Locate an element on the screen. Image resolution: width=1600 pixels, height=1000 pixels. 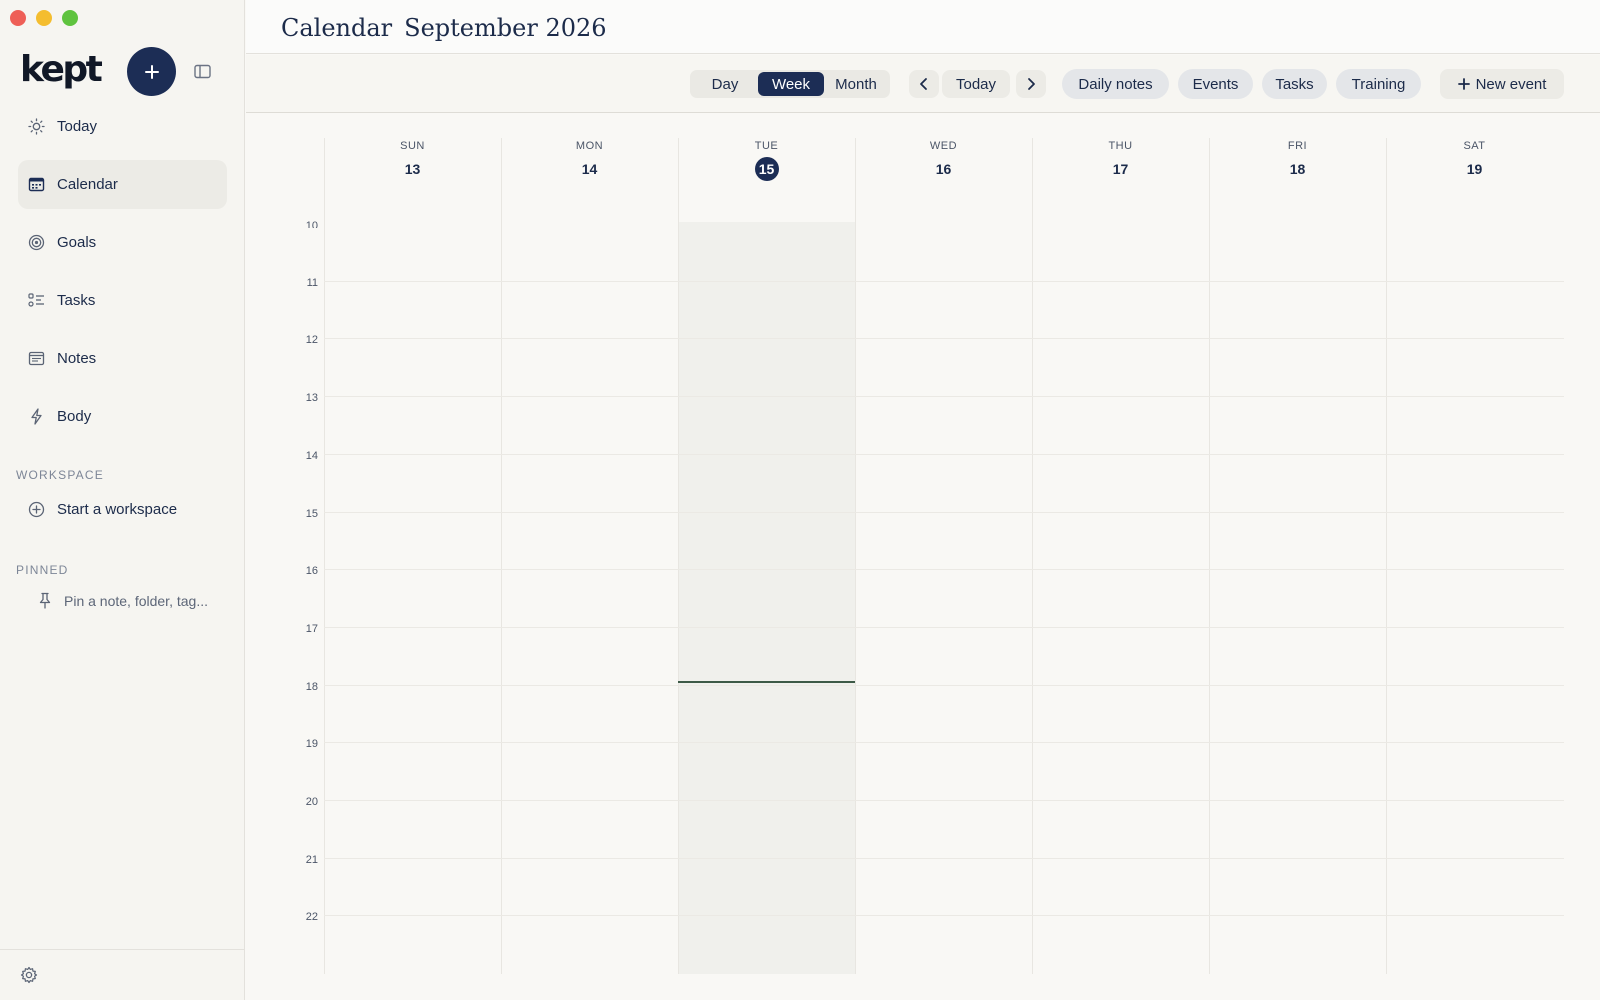
hour-label: 22 is located at coordinates (311, 917).